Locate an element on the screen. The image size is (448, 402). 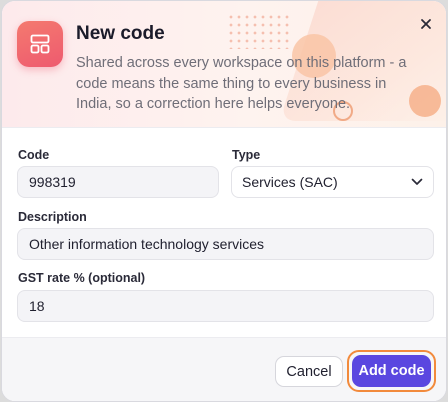
cancel-button: Cancel is located at coordinates (309, 371).